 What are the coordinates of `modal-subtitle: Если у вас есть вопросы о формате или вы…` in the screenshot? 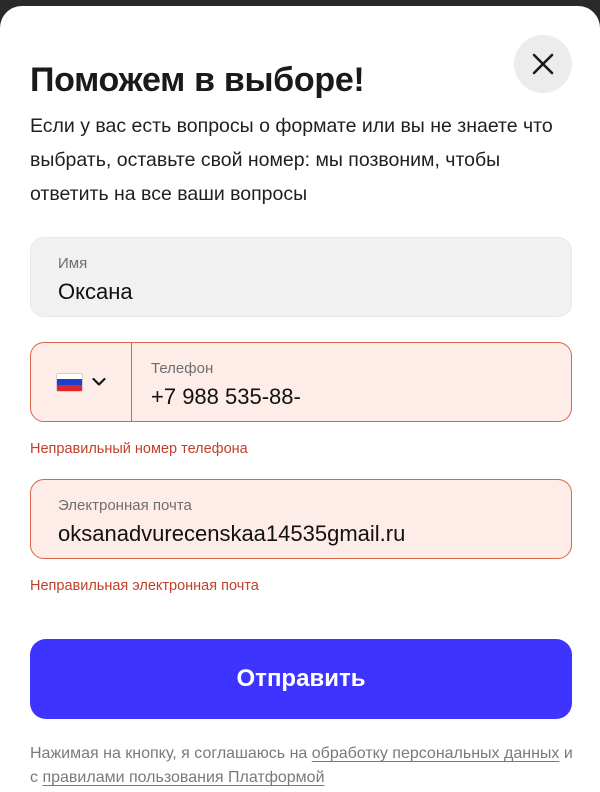 It's located at (291, 160).